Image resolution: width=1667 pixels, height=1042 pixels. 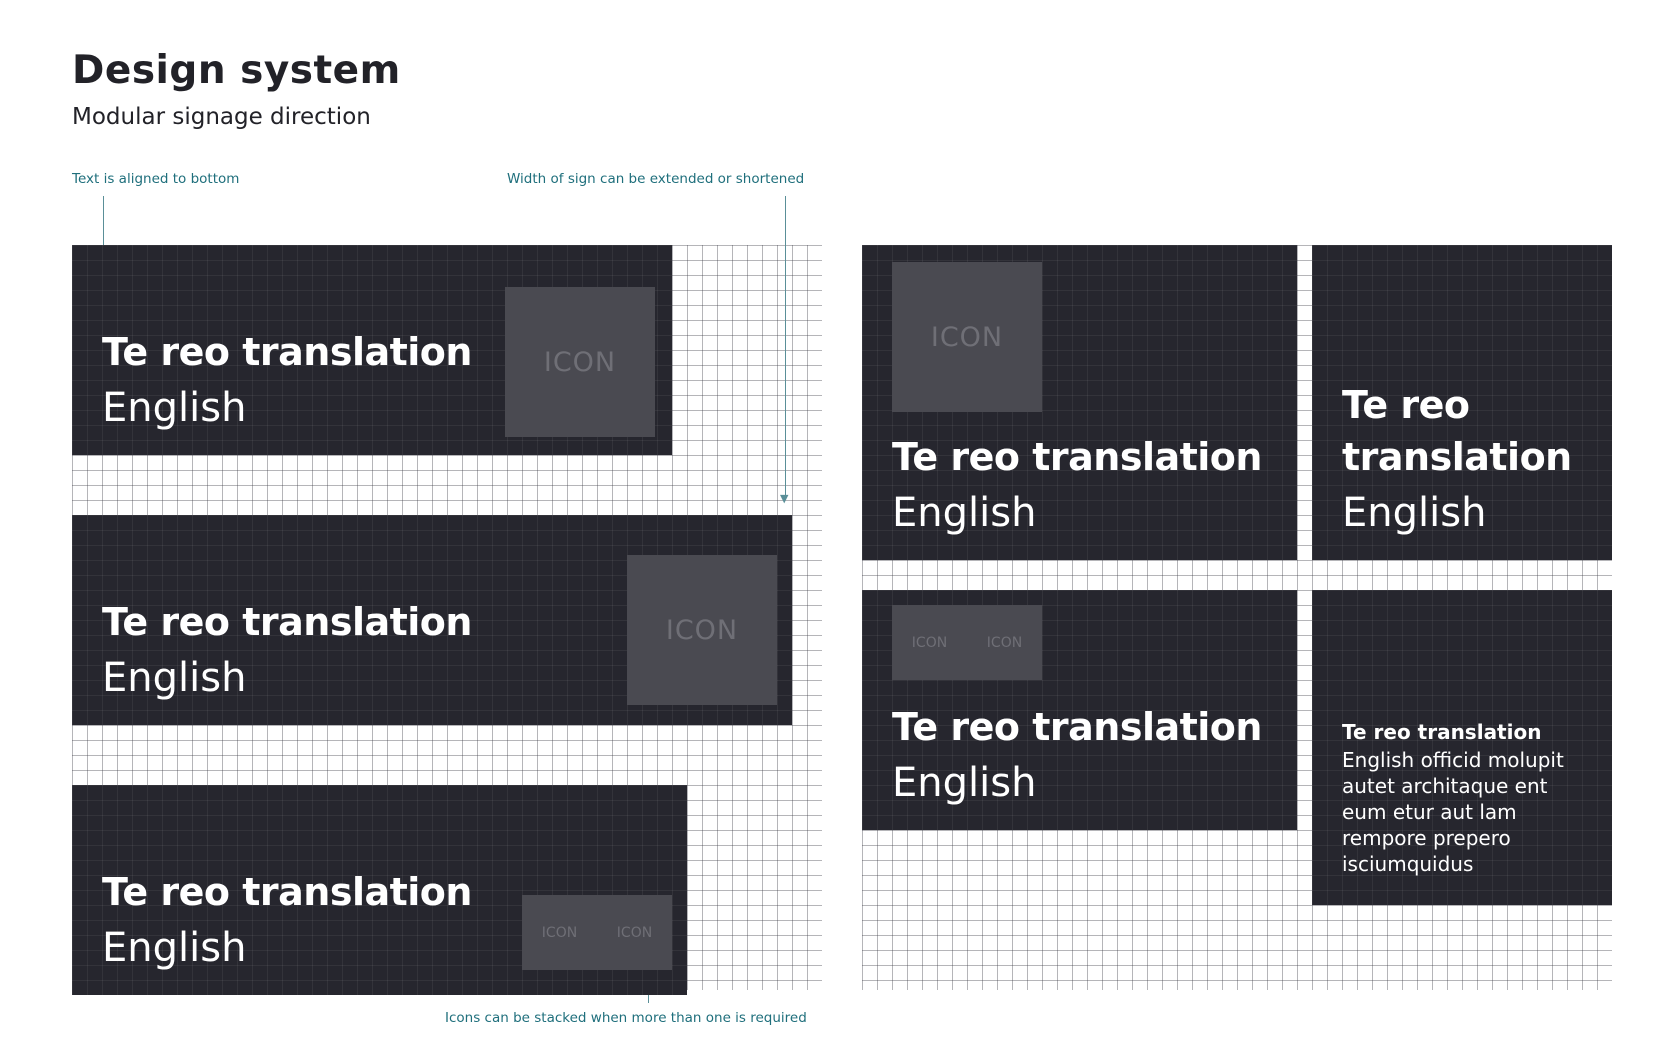 What do you see at coordinates (221, 117) in the screenshot?
I see `page-subtitle: Modular signage direction` at bounding box center [221, 117].